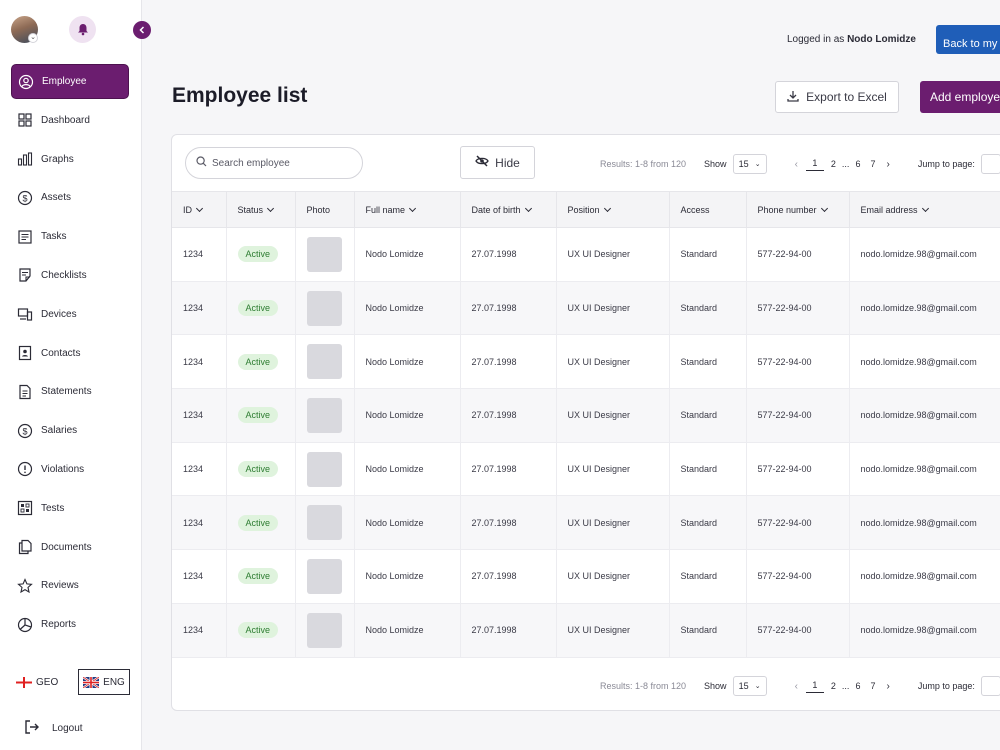 The height and width of the screenshot is (750, 1000). Describe the element at coordinates (70, 547) in the screenshot. I see `sidebar-item-documents: Documents` at that location.